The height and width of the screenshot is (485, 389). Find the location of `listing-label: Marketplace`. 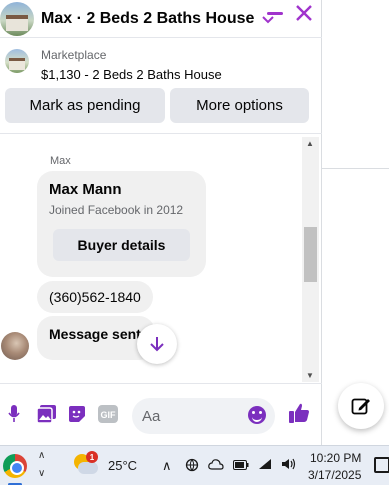

listing-label: Marketplace is located at coordinates (74, 55).